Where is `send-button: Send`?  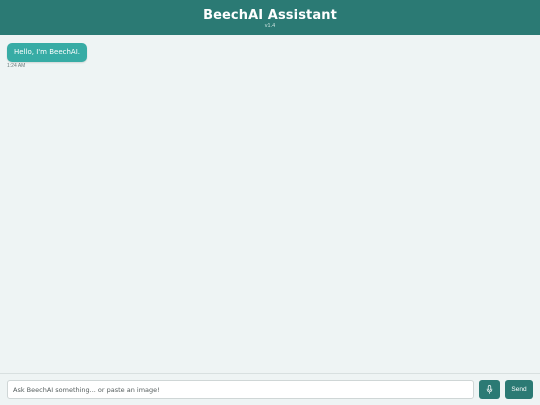
send-button: Send is located at coordinates (519, 389).